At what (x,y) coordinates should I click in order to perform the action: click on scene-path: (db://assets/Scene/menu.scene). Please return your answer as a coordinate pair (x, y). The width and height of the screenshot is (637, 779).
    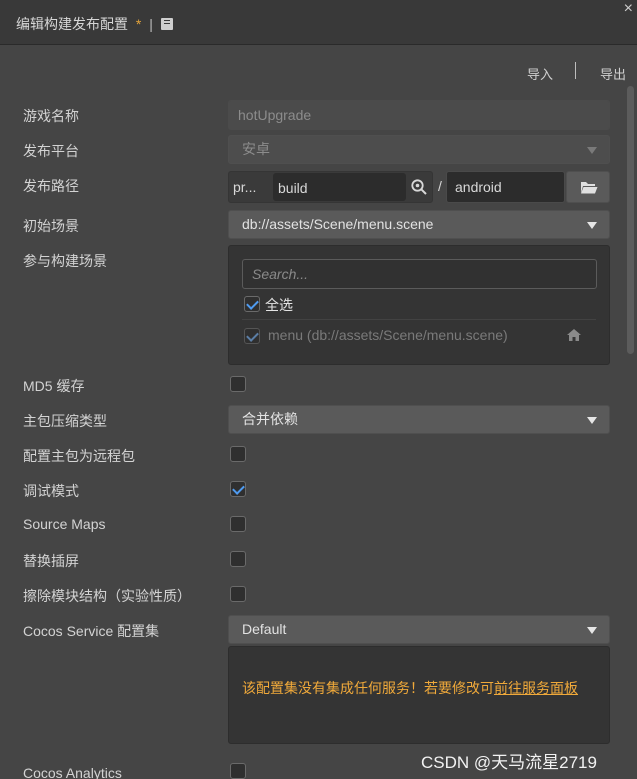
    Looking at the image, I should click on (407, 335).